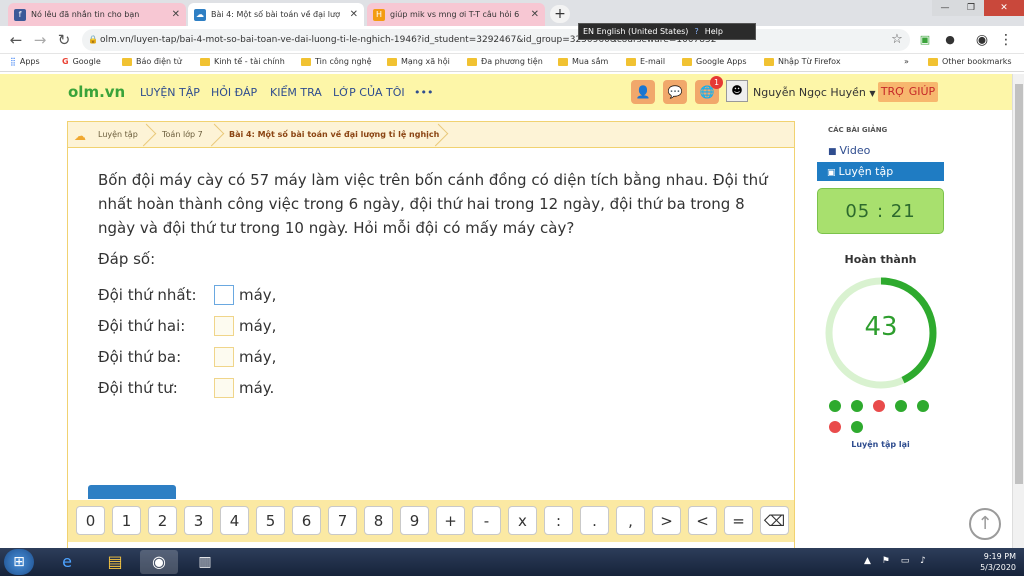 The image size is (1024, 576). I want to click on key-plus: +, so click(450, 520).